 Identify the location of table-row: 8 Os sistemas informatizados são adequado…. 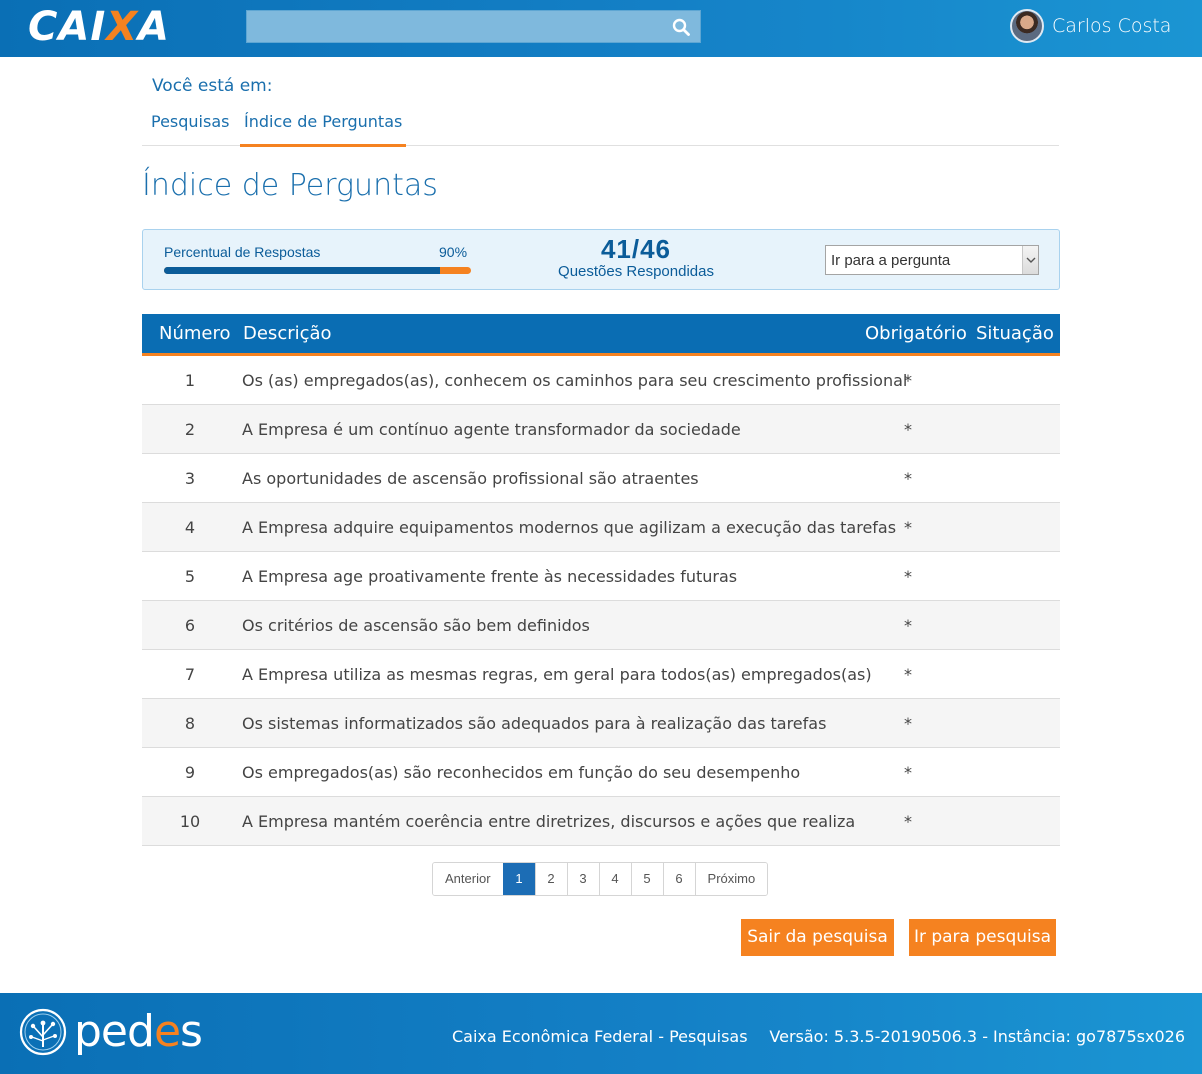
(601, 723).